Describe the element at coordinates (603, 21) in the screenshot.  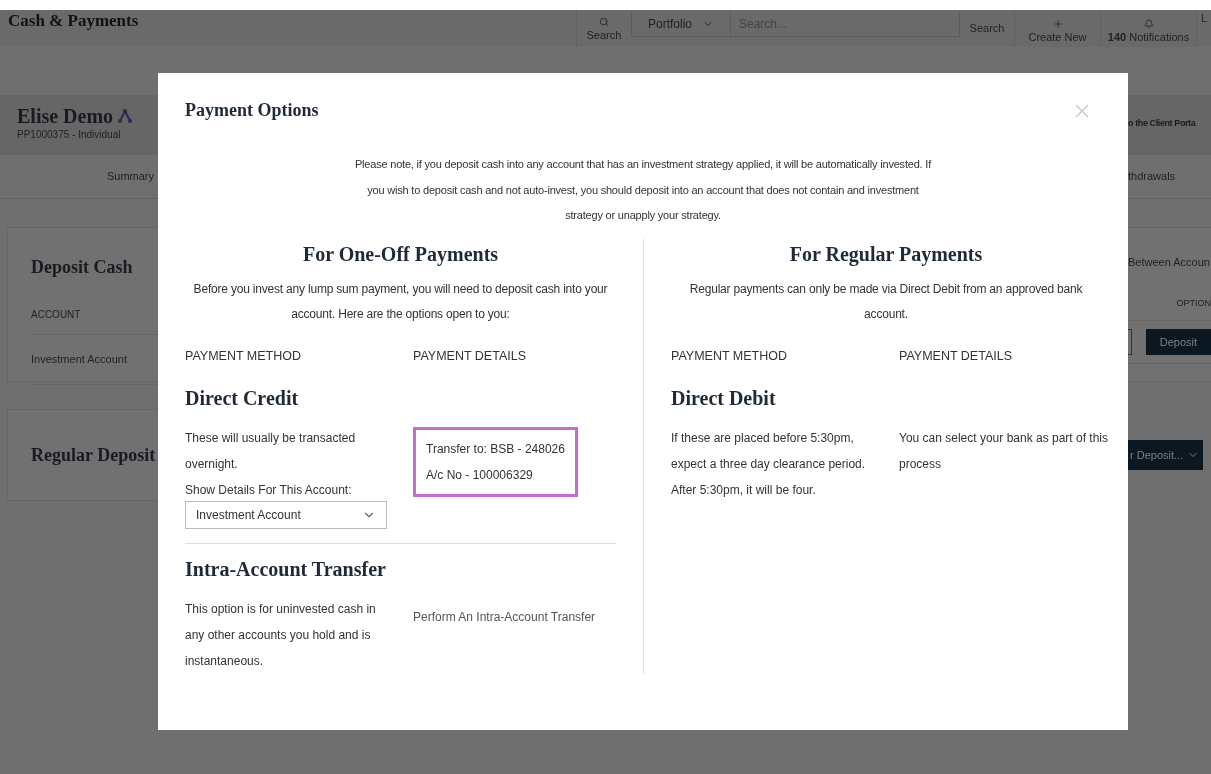
I see `search-icon` at that location.